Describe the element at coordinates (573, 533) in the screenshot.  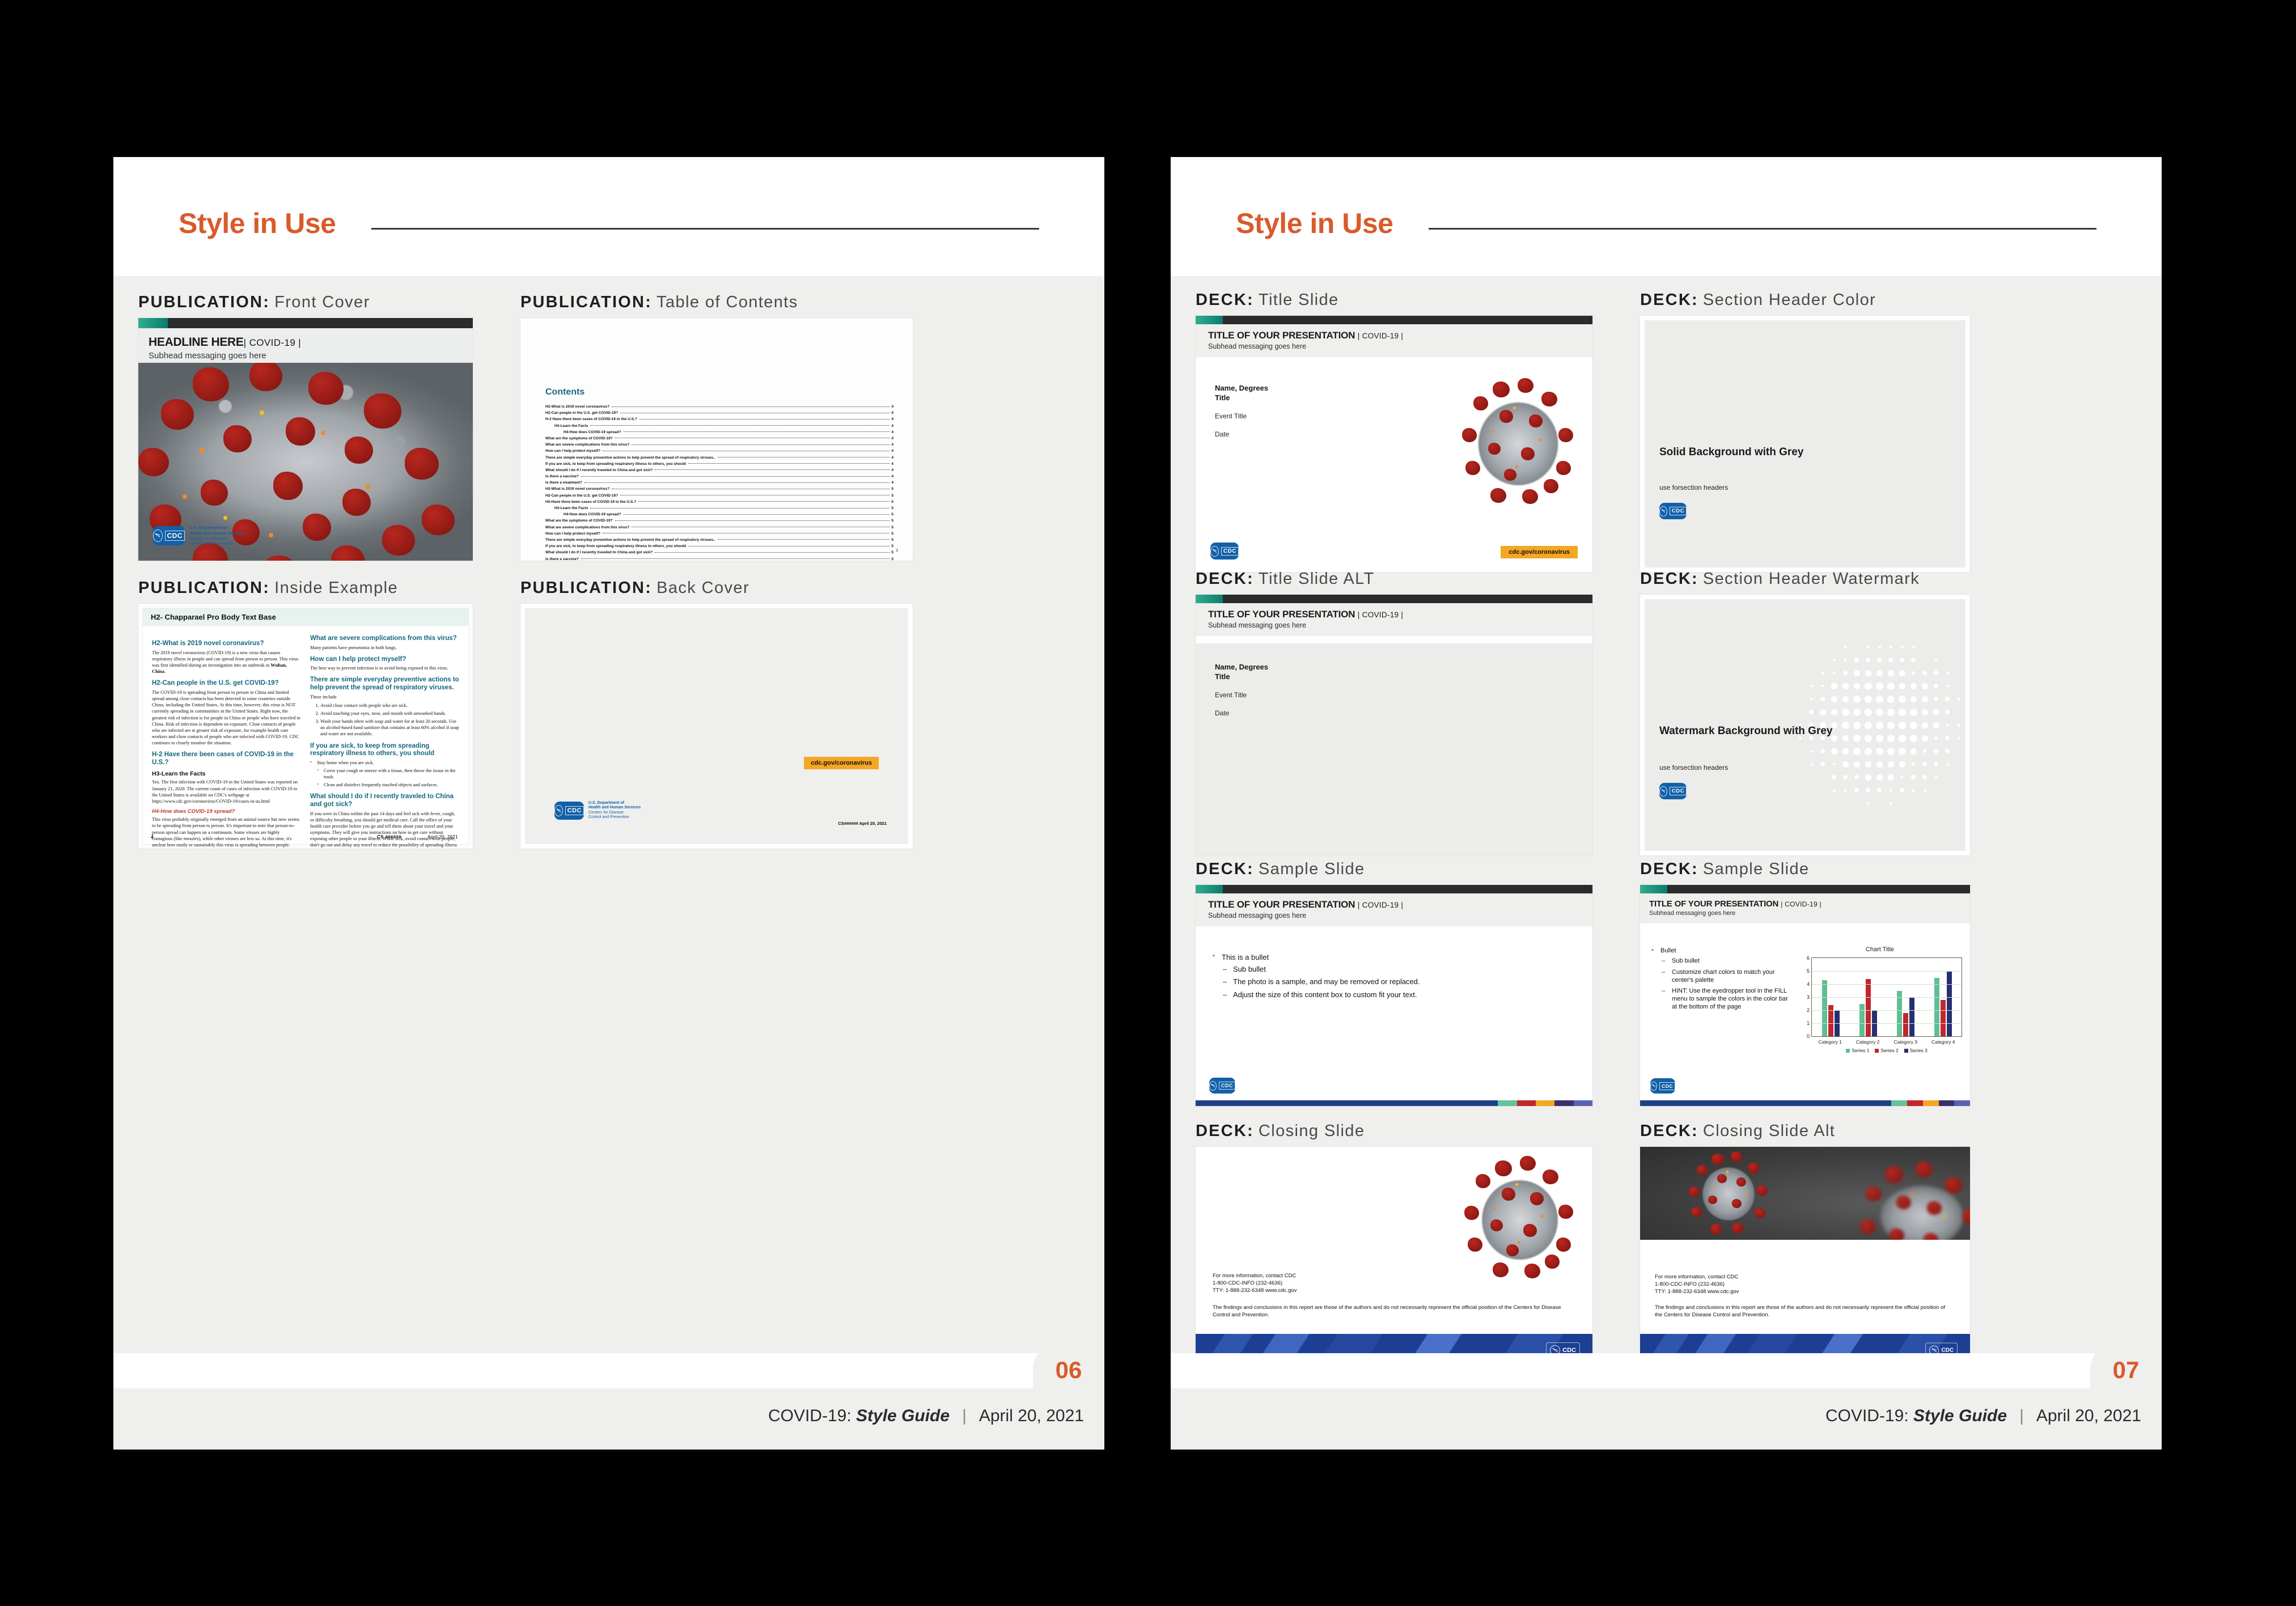
I see `toc-entry-text: How can I help protect myself?` at that location.